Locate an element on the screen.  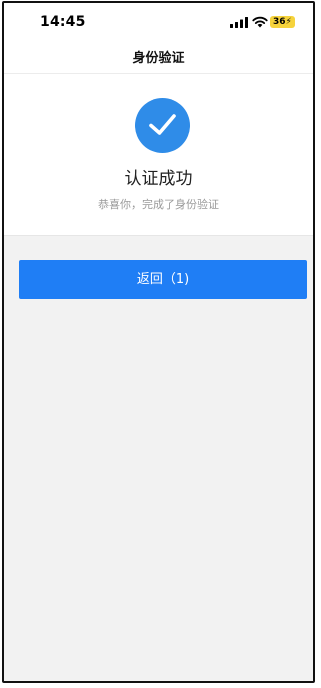
nav-bar: 身份验证 is located at coordinates (158, 58).